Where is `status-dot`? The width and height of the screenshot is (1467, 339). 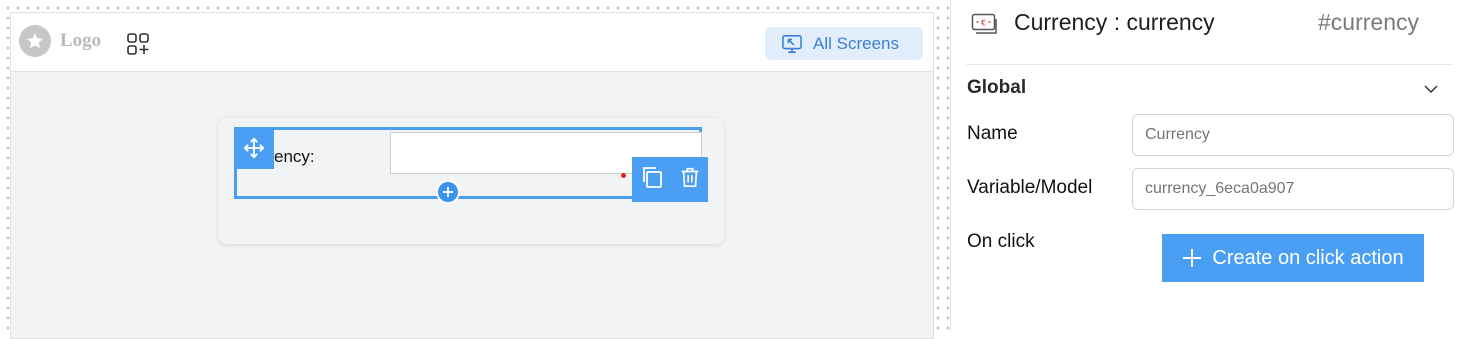
status-dot is located at coordinates (623, 175).